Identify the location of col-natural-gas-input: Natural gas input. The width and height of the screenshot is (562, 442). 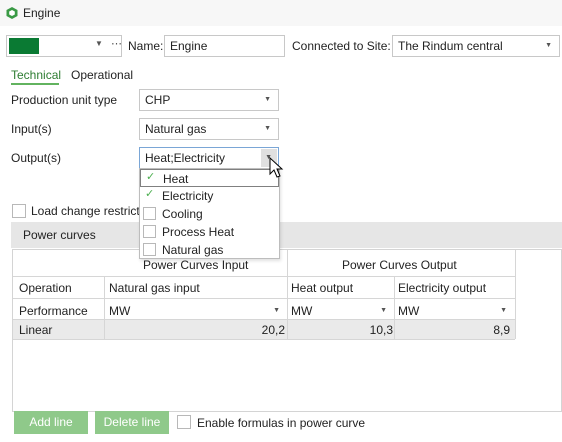
(154, 288).